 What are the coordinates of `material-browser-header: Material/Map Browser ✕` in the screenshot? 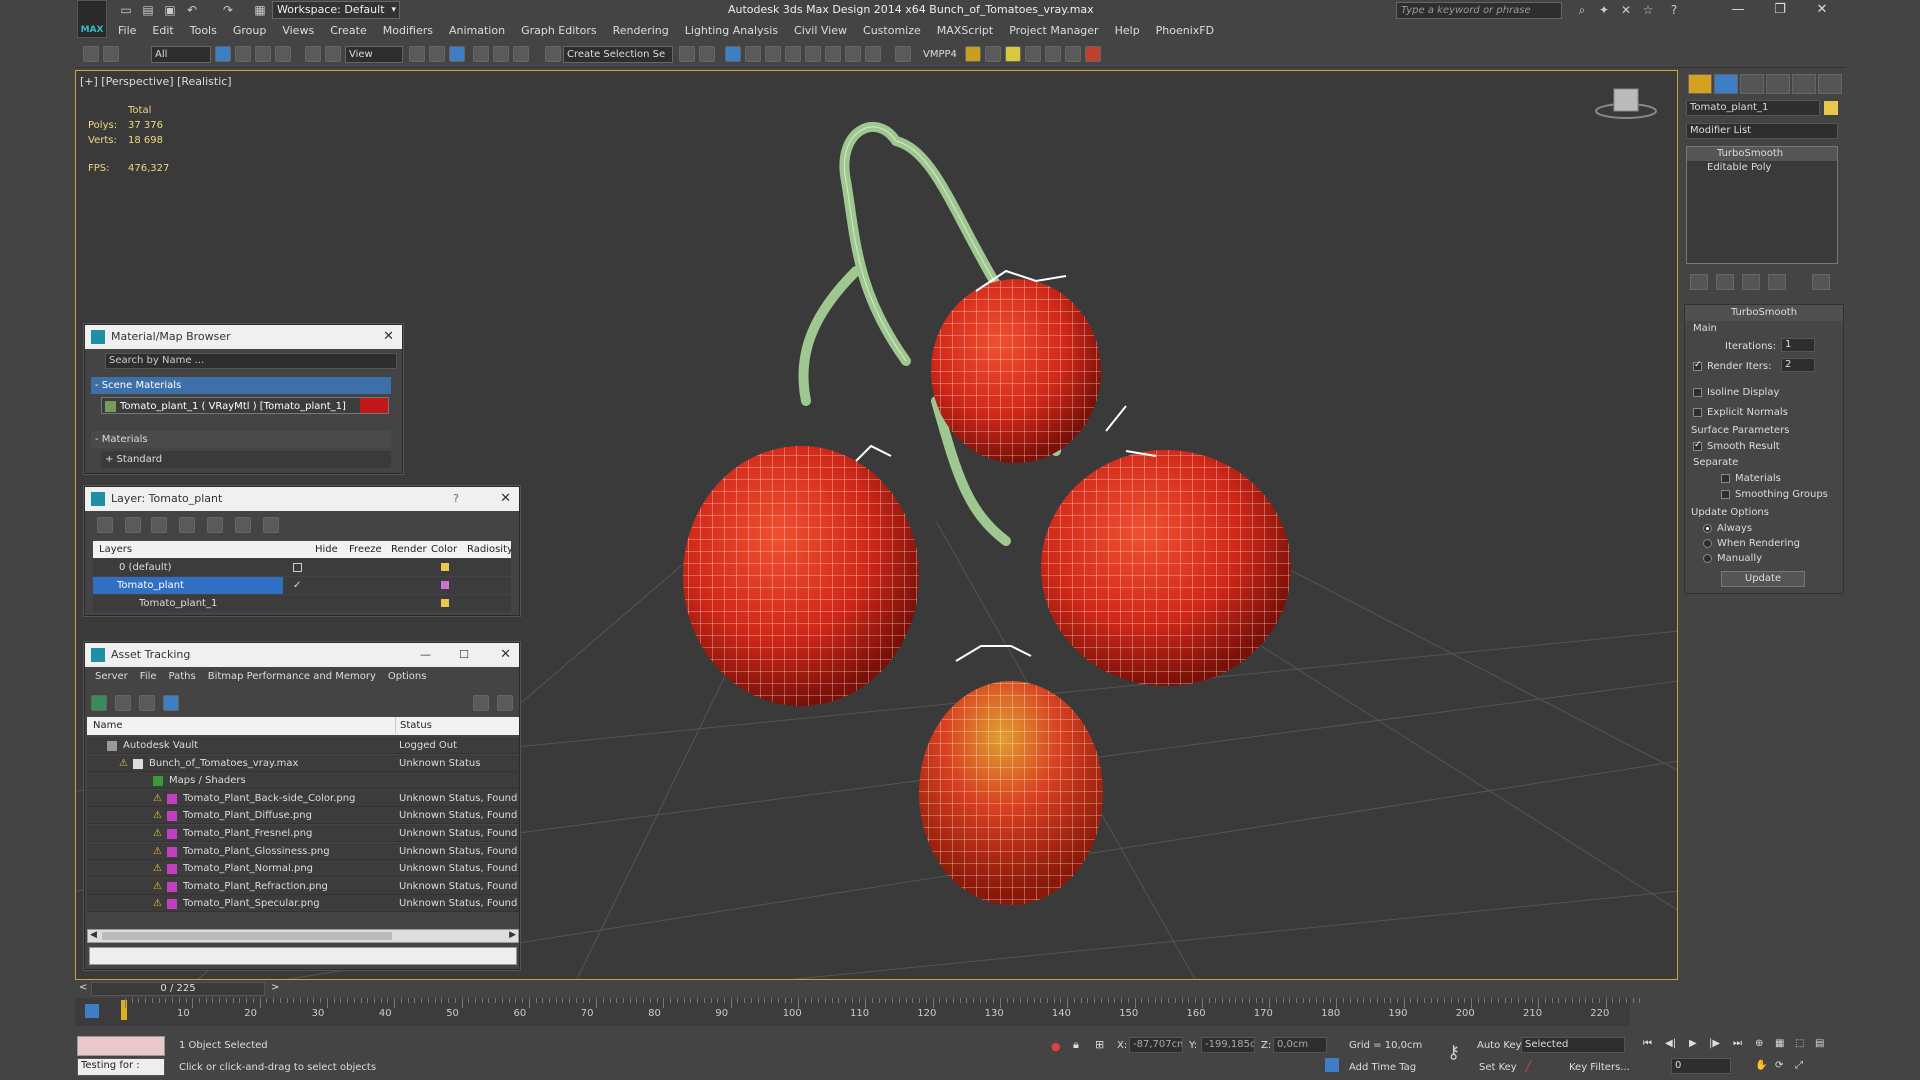 It's located at (243, 337).